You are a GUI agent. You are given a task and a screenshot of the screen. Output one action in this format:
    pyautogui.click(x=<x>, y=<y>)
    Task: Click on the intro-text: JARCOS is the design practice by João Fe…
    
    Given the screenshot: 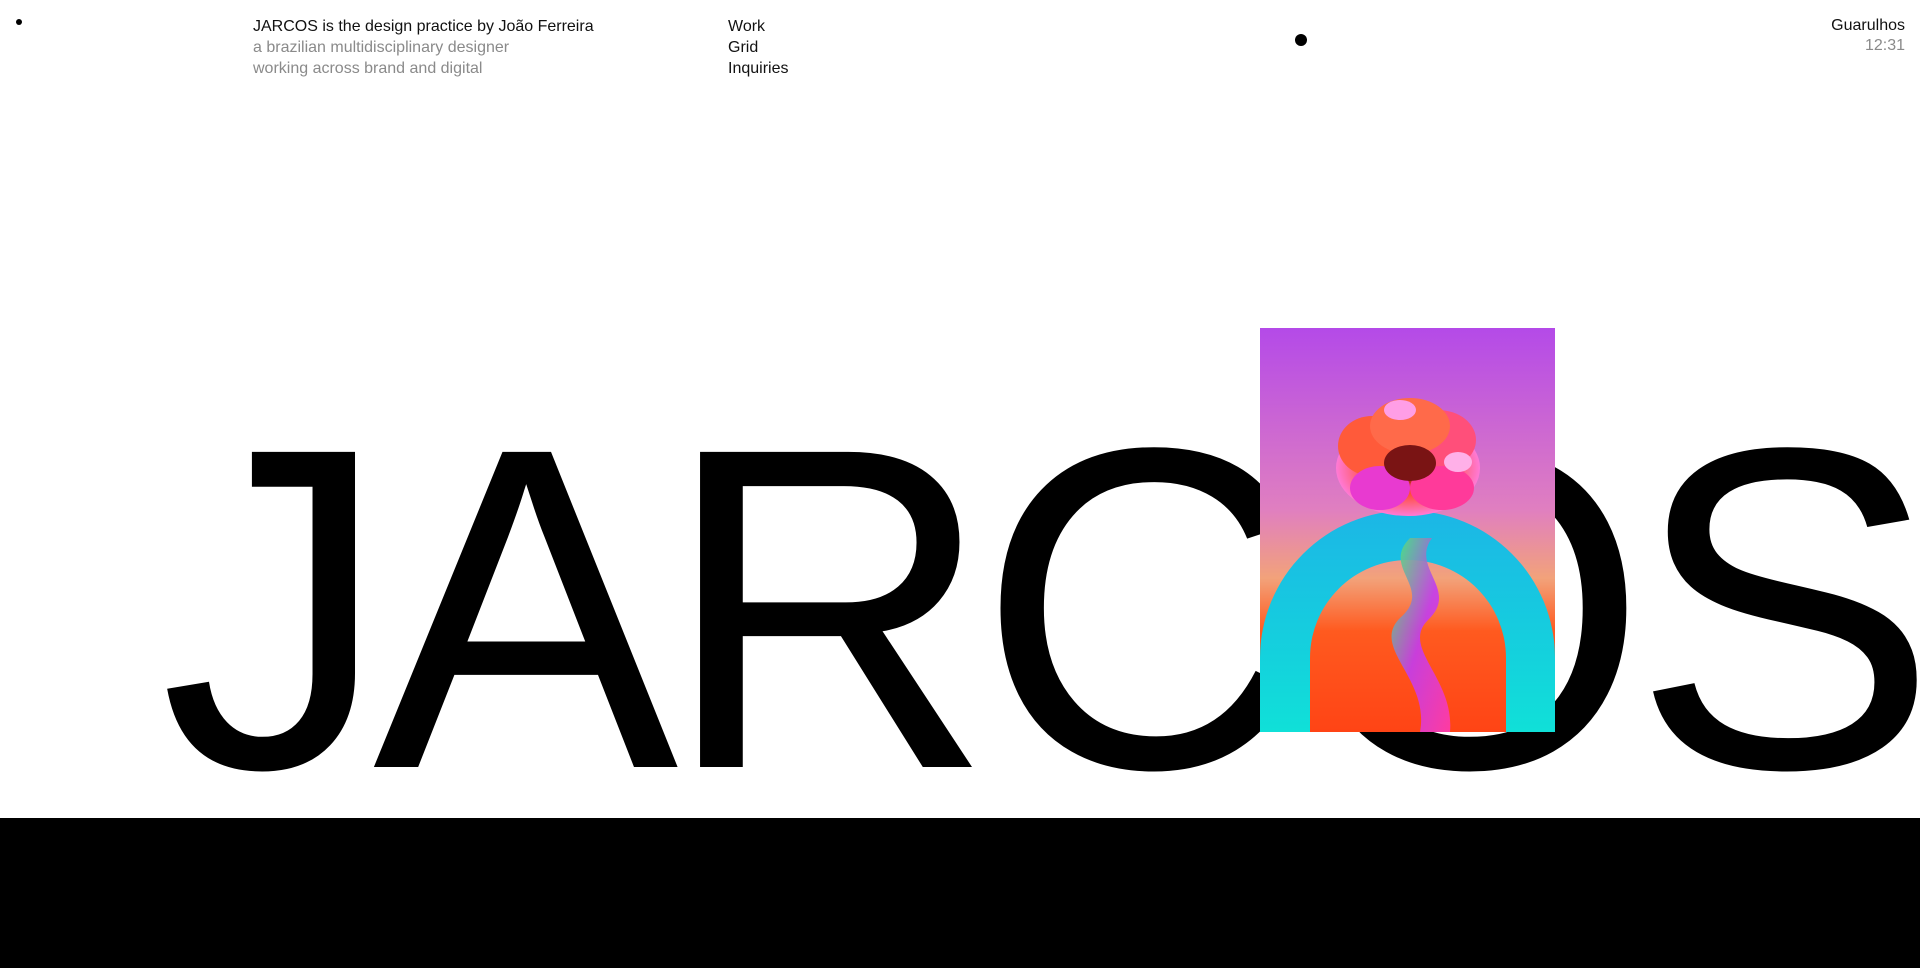 What is the action you would take?
    pyautogui.click(x=423, y=47)
    